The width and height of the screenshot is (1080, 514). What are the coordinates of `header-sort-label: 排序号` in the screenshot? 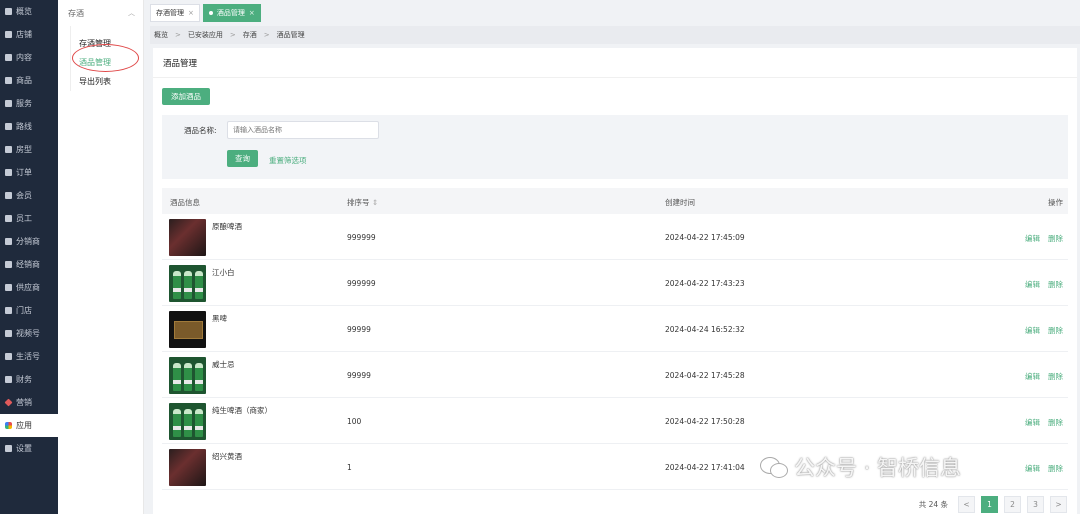 It's located at (358, 202).